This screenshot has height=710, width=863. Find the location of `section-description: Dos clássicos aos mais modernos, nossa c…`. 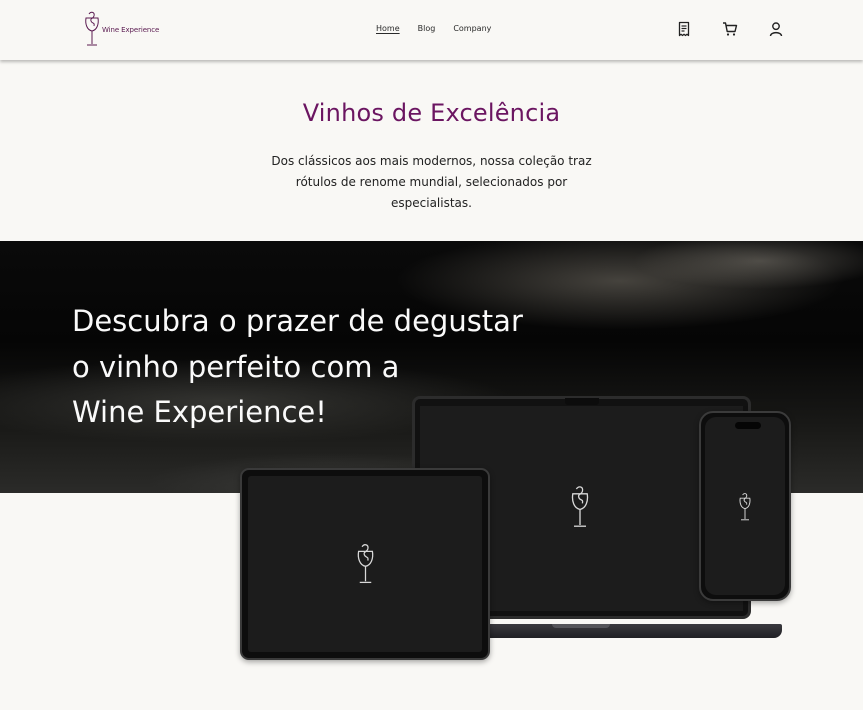

section-description: Dos clássicos aos mais modernos, nossa c… is located at coordinates (431, 182).